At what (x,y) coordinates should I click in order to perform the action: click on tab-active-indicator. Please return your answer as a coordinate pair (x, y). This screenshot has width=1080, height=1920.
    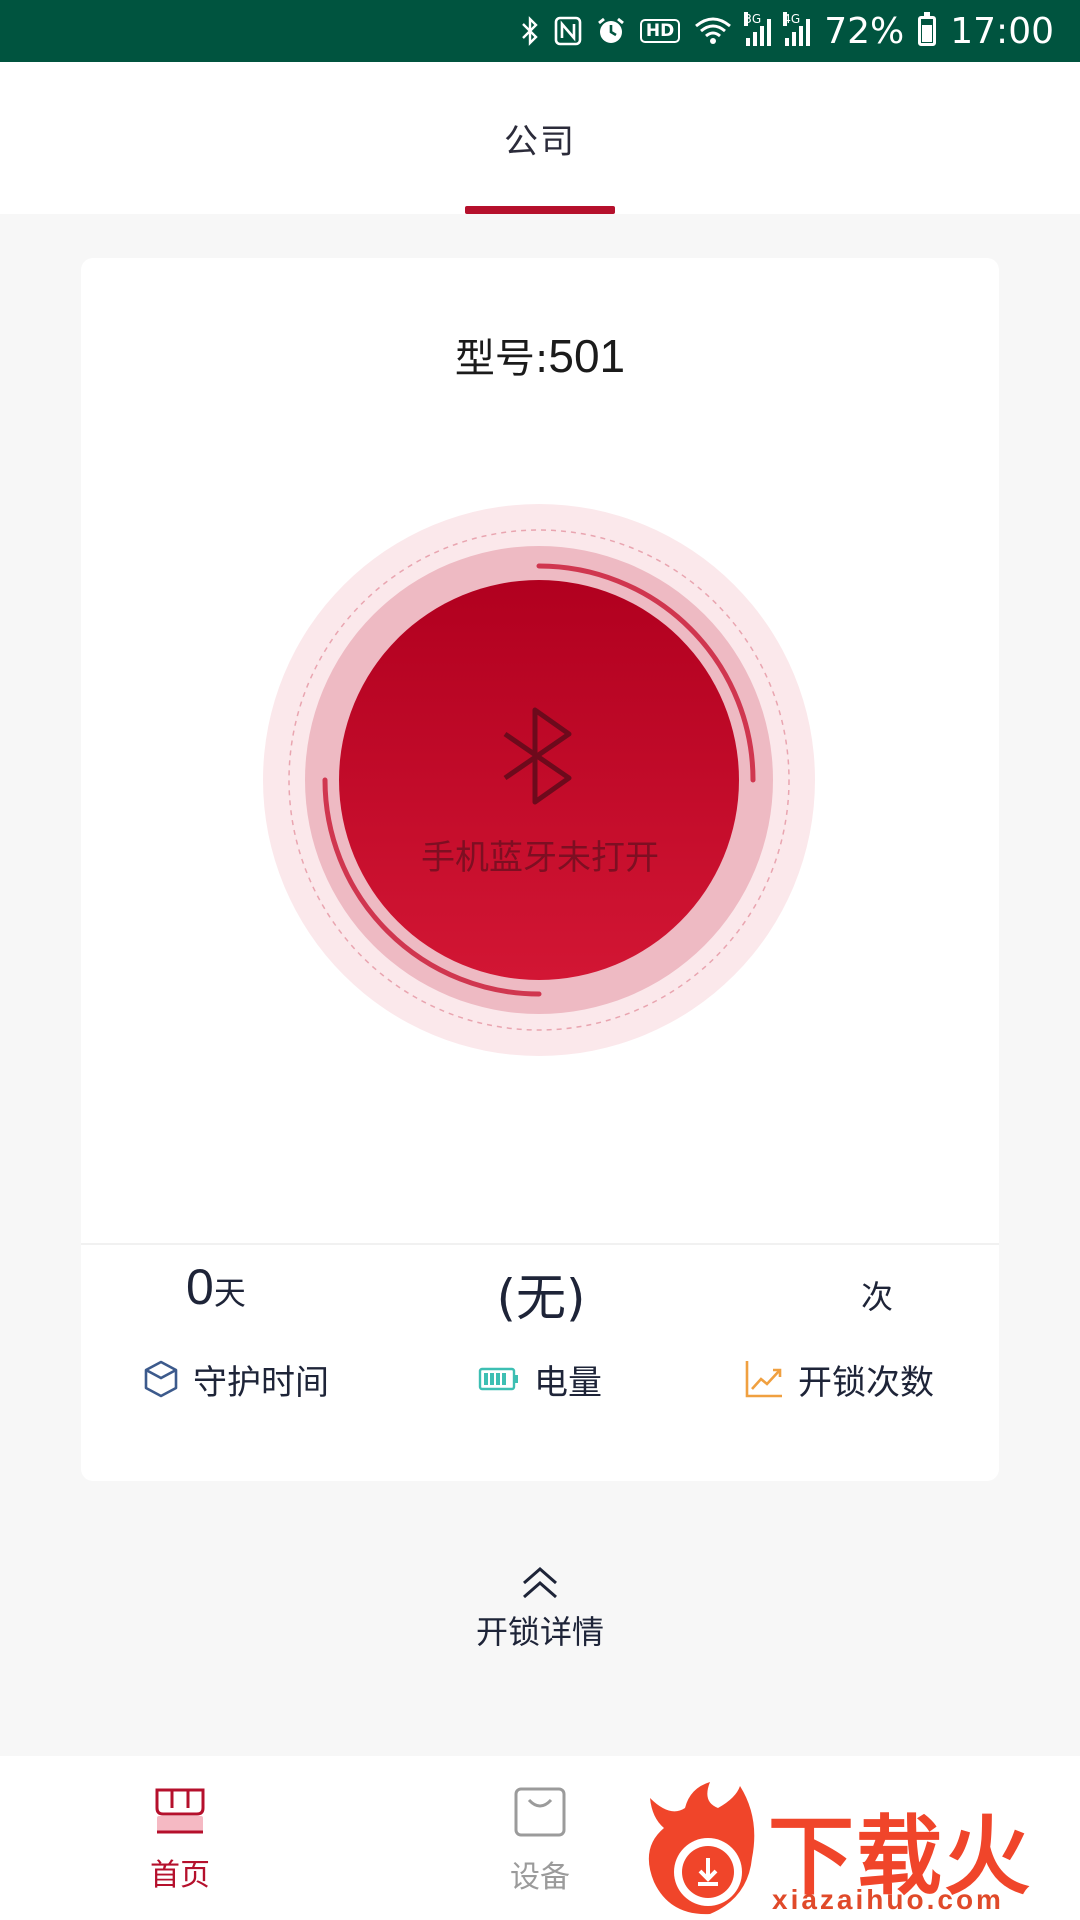
    Looking at the image, I should click on (540, 210).